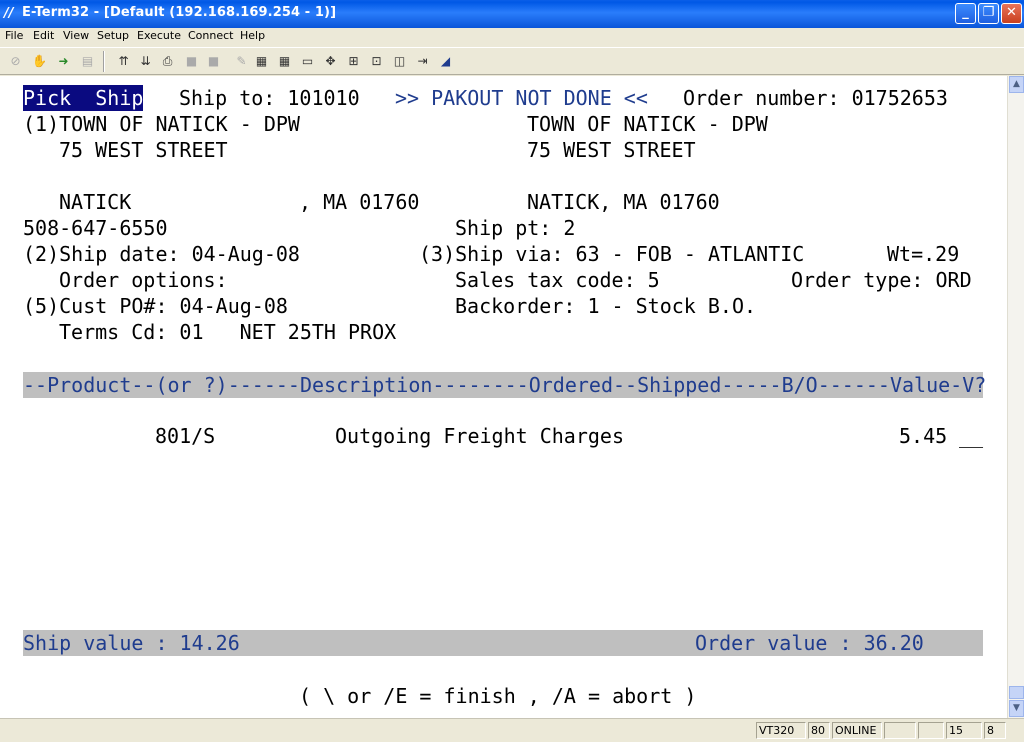 Image resolution: width=1024 pixels, height=742 pixels. What do you see at coordinates (809, 643) in the screenshot?
I see `order-value: Order value : 36.20` at bounding box center [809, 643].